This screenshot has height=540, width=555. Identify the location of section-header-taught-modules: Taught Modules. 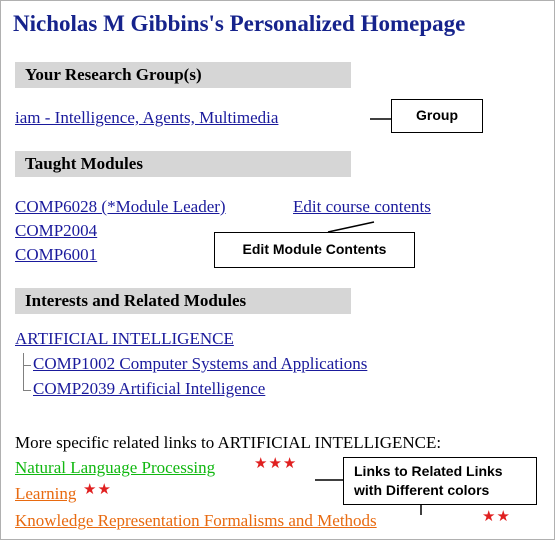
(183, 164).